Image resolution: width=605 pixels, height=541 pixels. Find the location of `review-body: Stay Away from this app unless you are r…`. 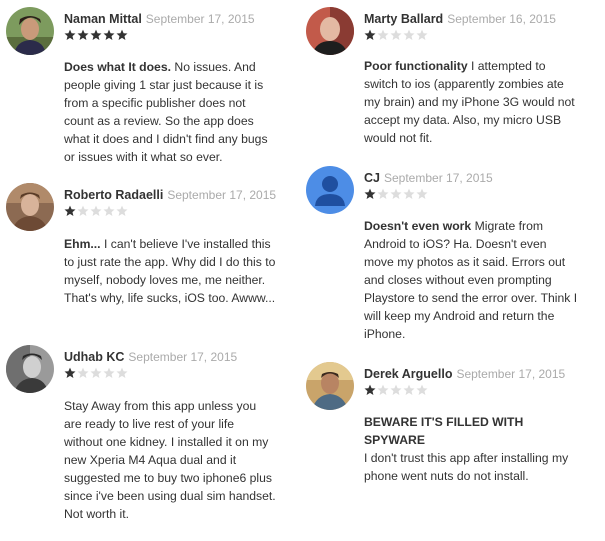

review-body: Stay Away from this app unless you are r… is located at coordinates (170, 460).